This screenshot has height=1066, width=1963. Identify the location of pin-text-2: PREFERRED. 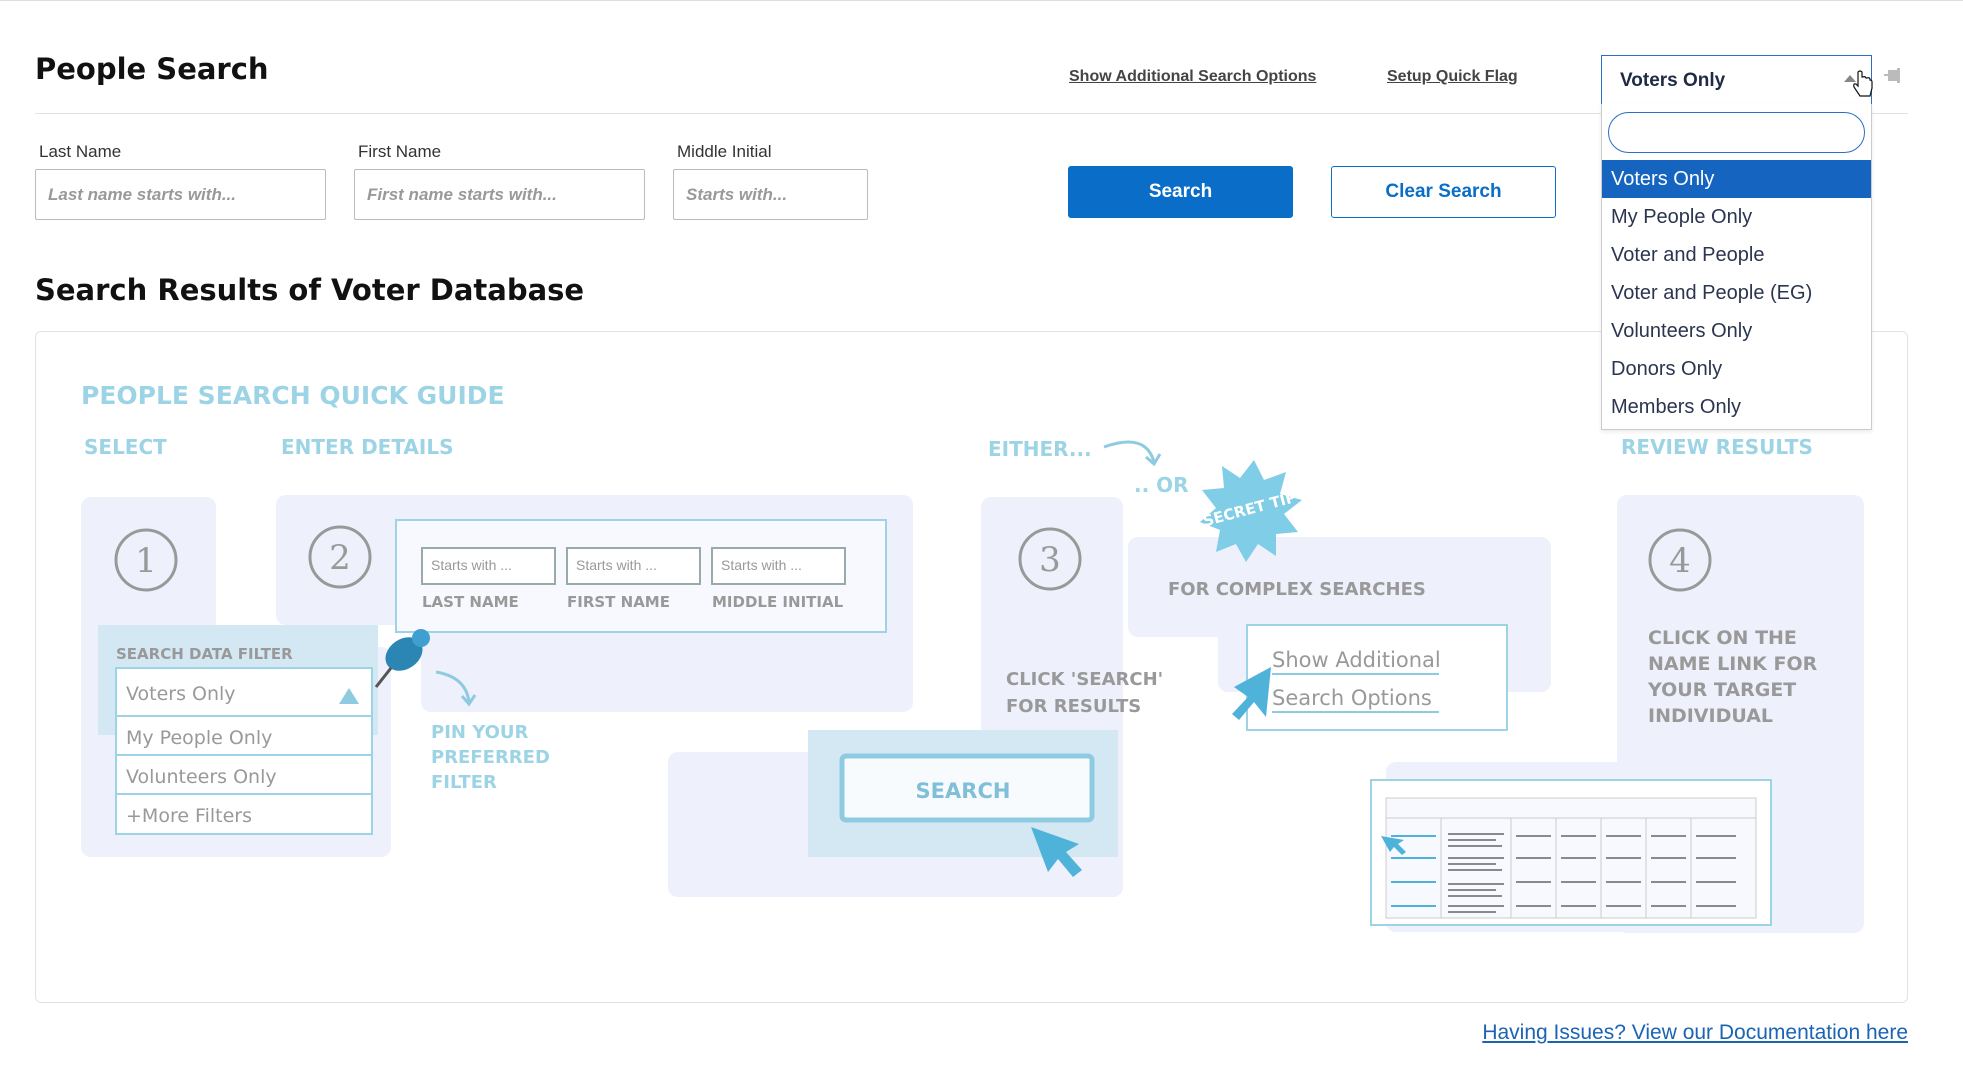
(490, 757).